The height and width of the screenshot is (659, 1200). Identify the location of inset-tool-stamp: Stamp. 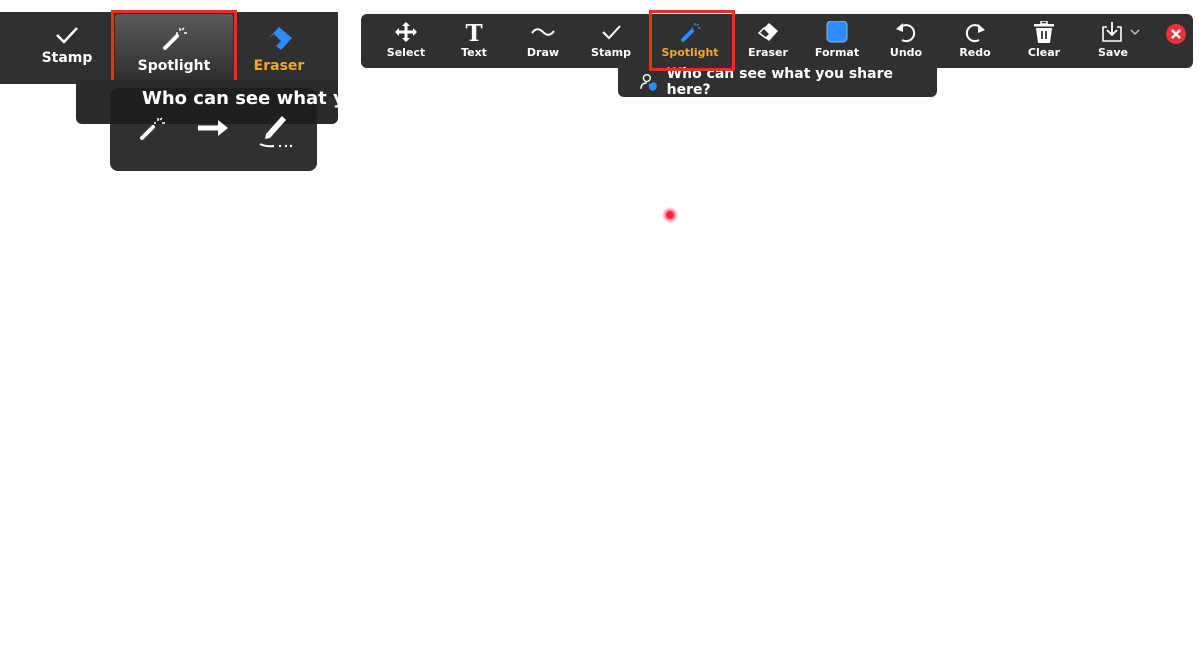
(67, 45).